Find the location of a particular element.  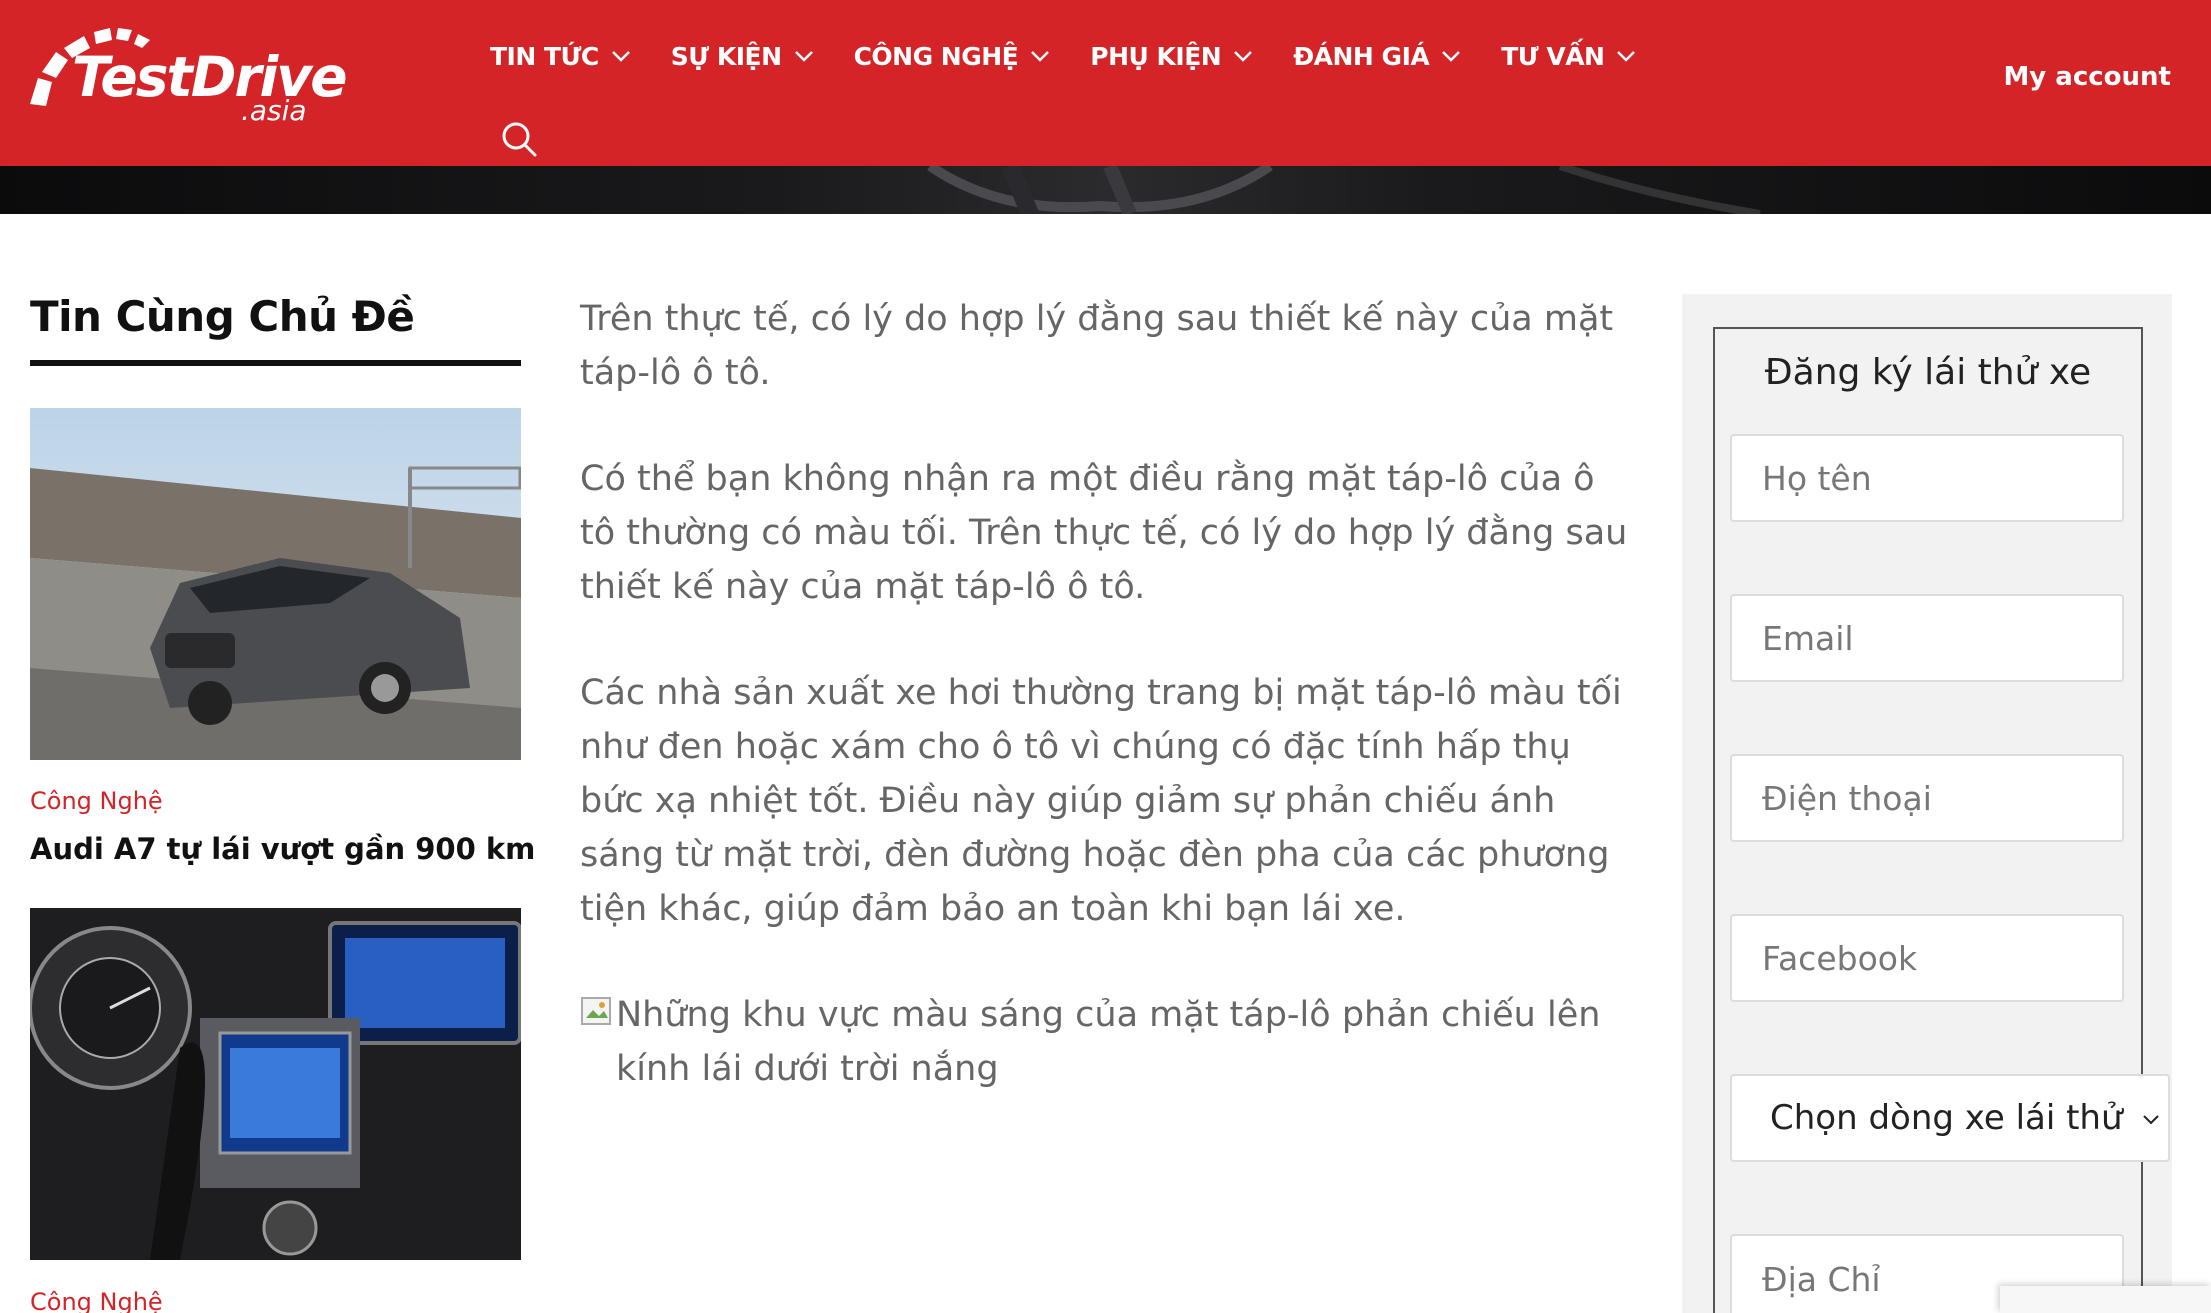

nav-item-label: TIN TỨC is located at coordinates (544, 56).